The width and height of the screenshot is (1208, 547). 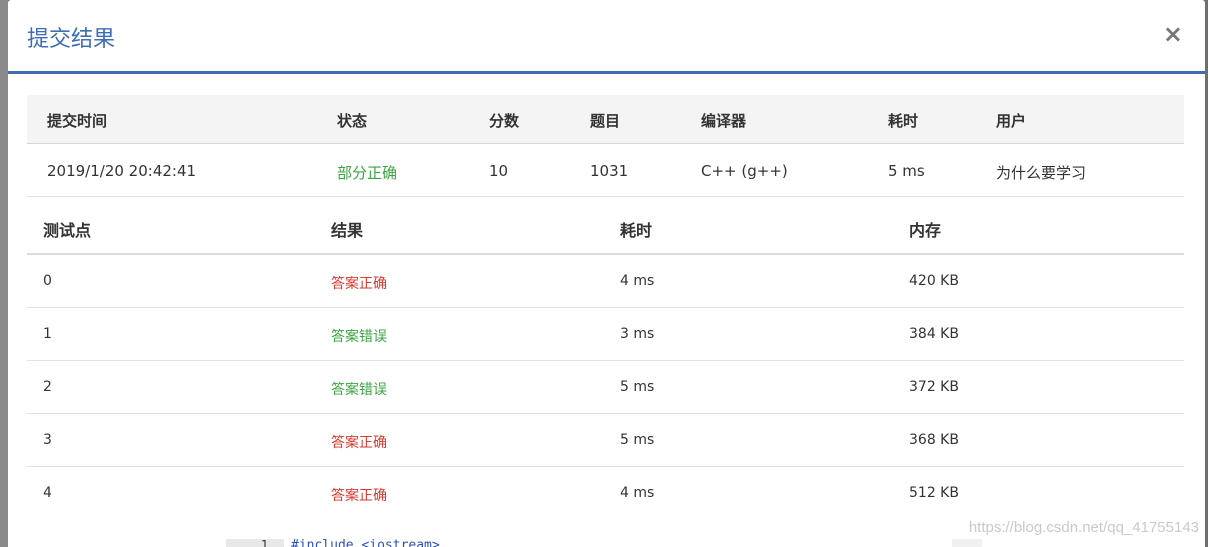 What do you see at coordinates (1173, 34) in the screenshot?
I see `close-button: ×` at bounding box center [1173, 34].